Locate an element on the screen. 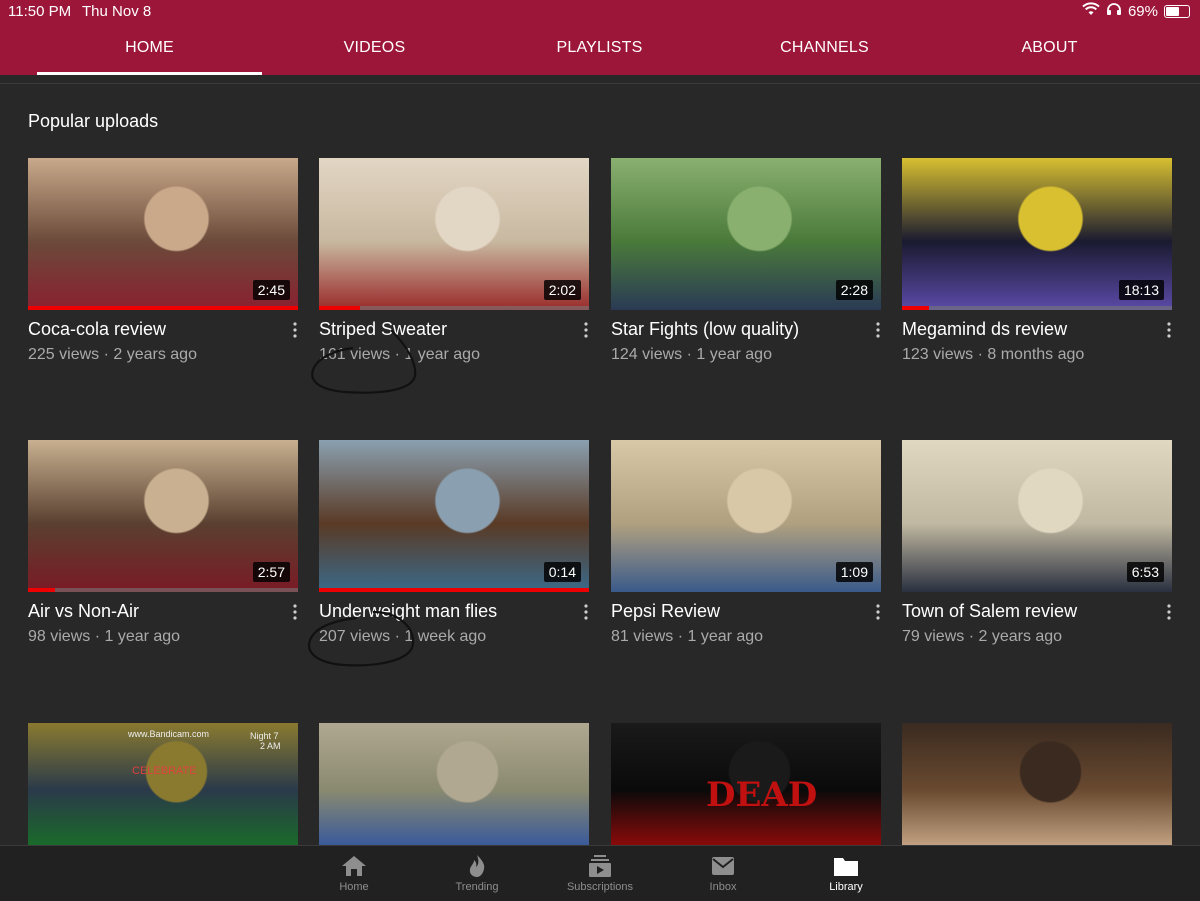 The width and height of the screenshot is (1200, 901). nav-trending-label: Trending is located at coordinates (477, 887).